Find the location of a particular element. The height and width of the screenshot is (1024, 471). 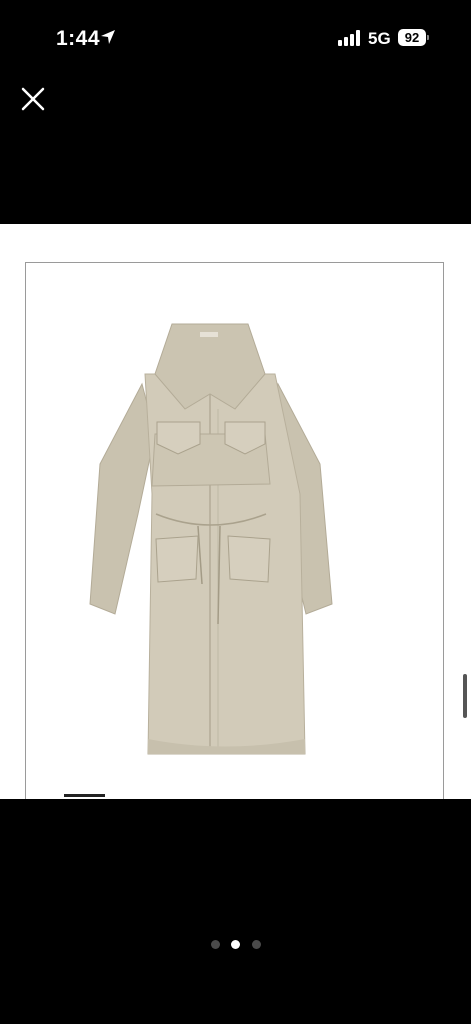

close-icon is located at coordinates (33, 99).